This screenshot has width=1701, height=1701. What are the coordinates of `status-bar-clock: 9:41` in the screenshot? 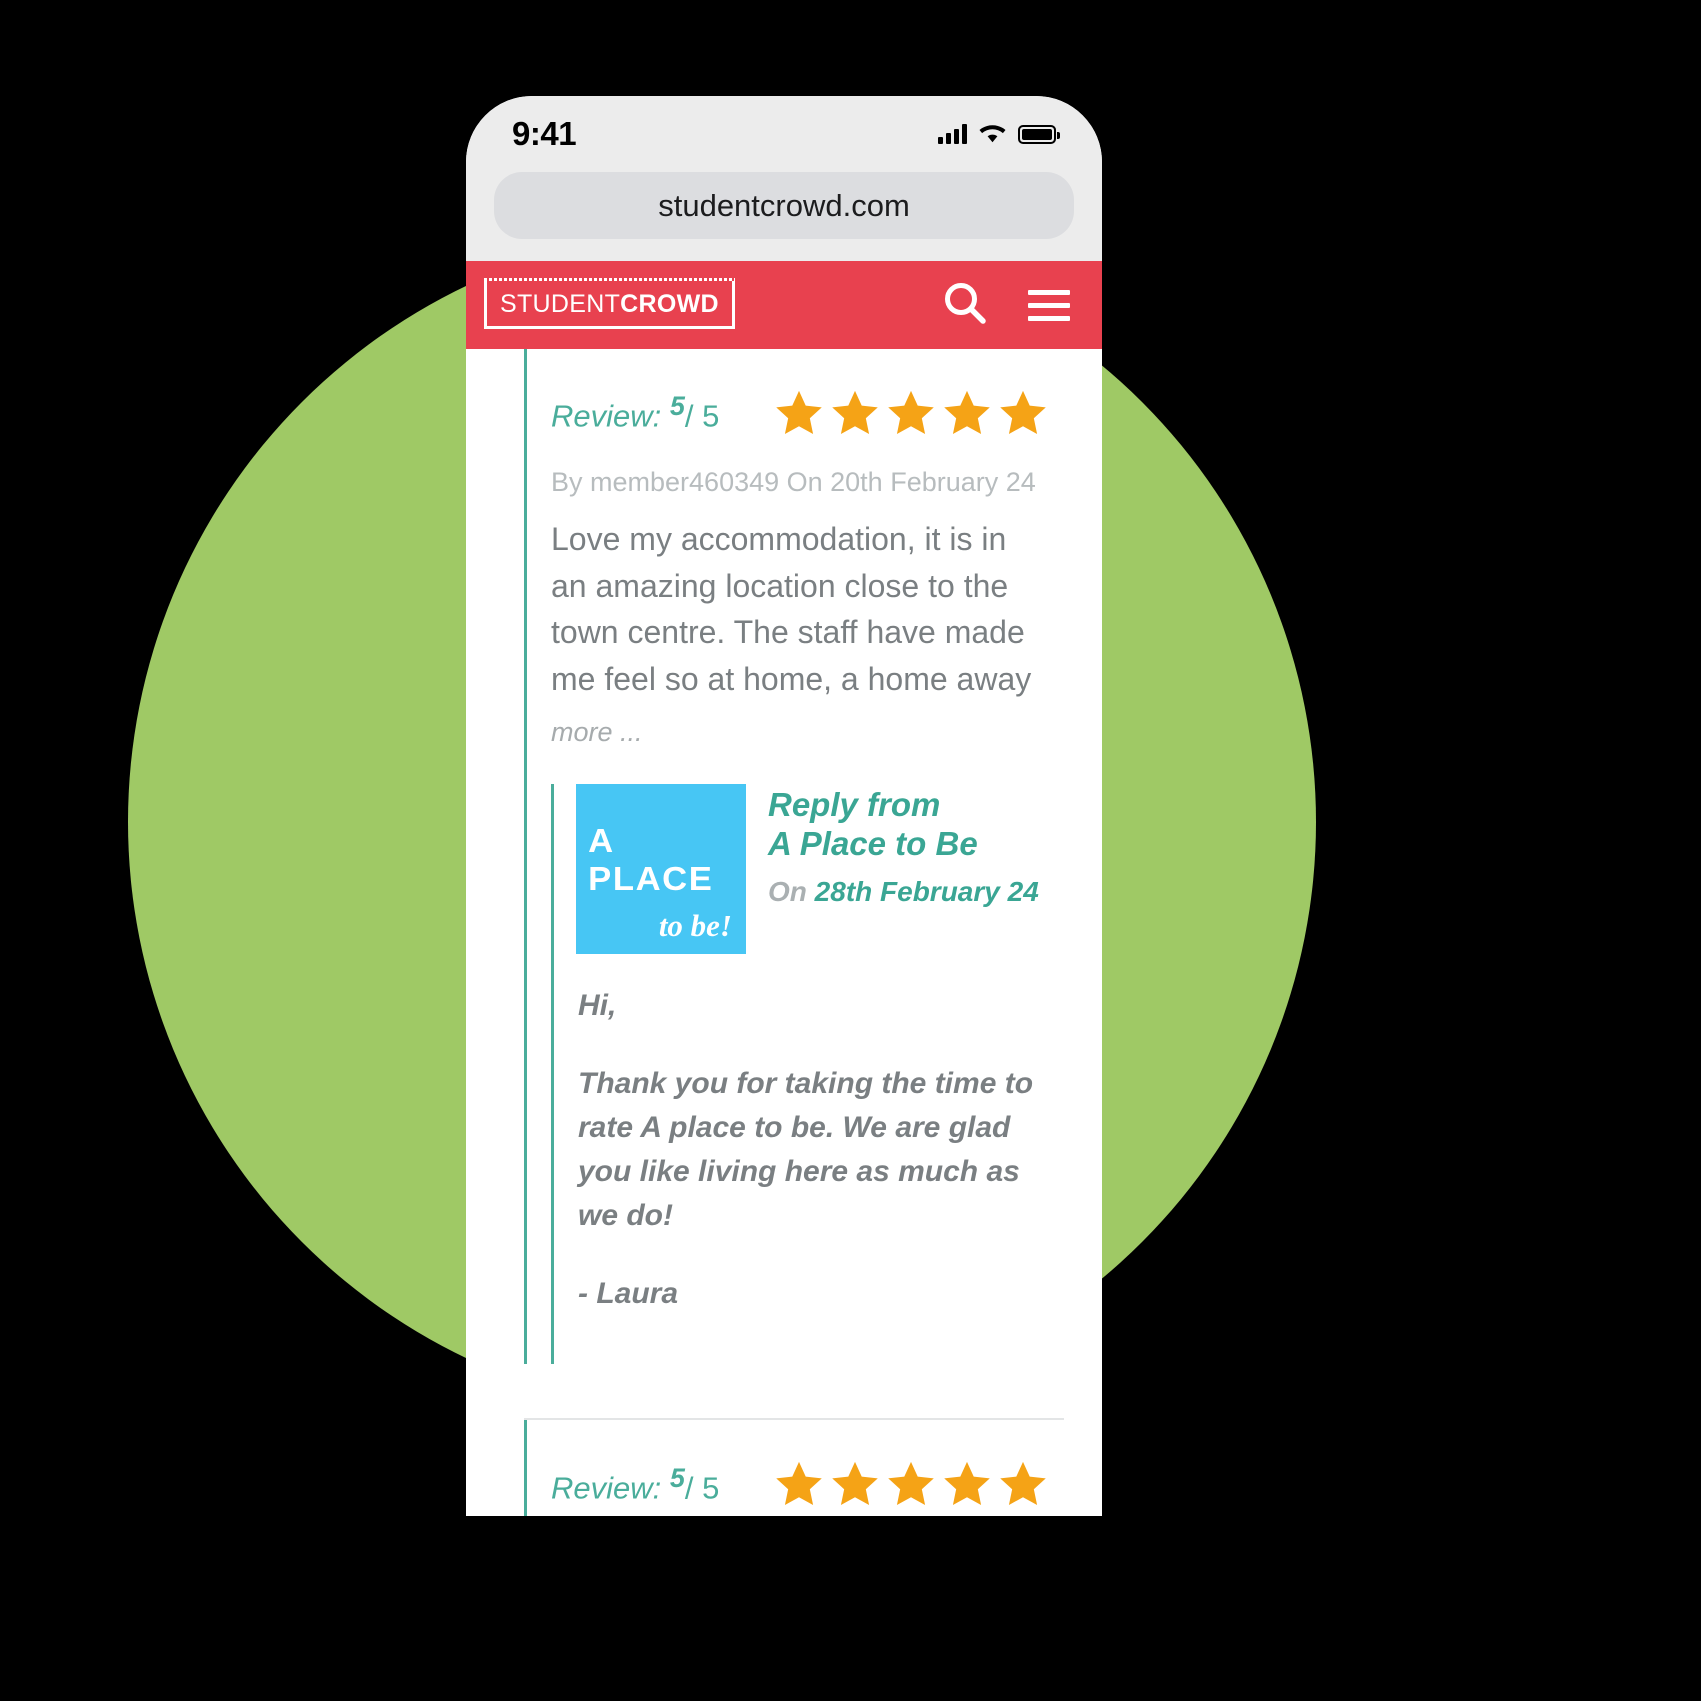 It's located at (544, 133).